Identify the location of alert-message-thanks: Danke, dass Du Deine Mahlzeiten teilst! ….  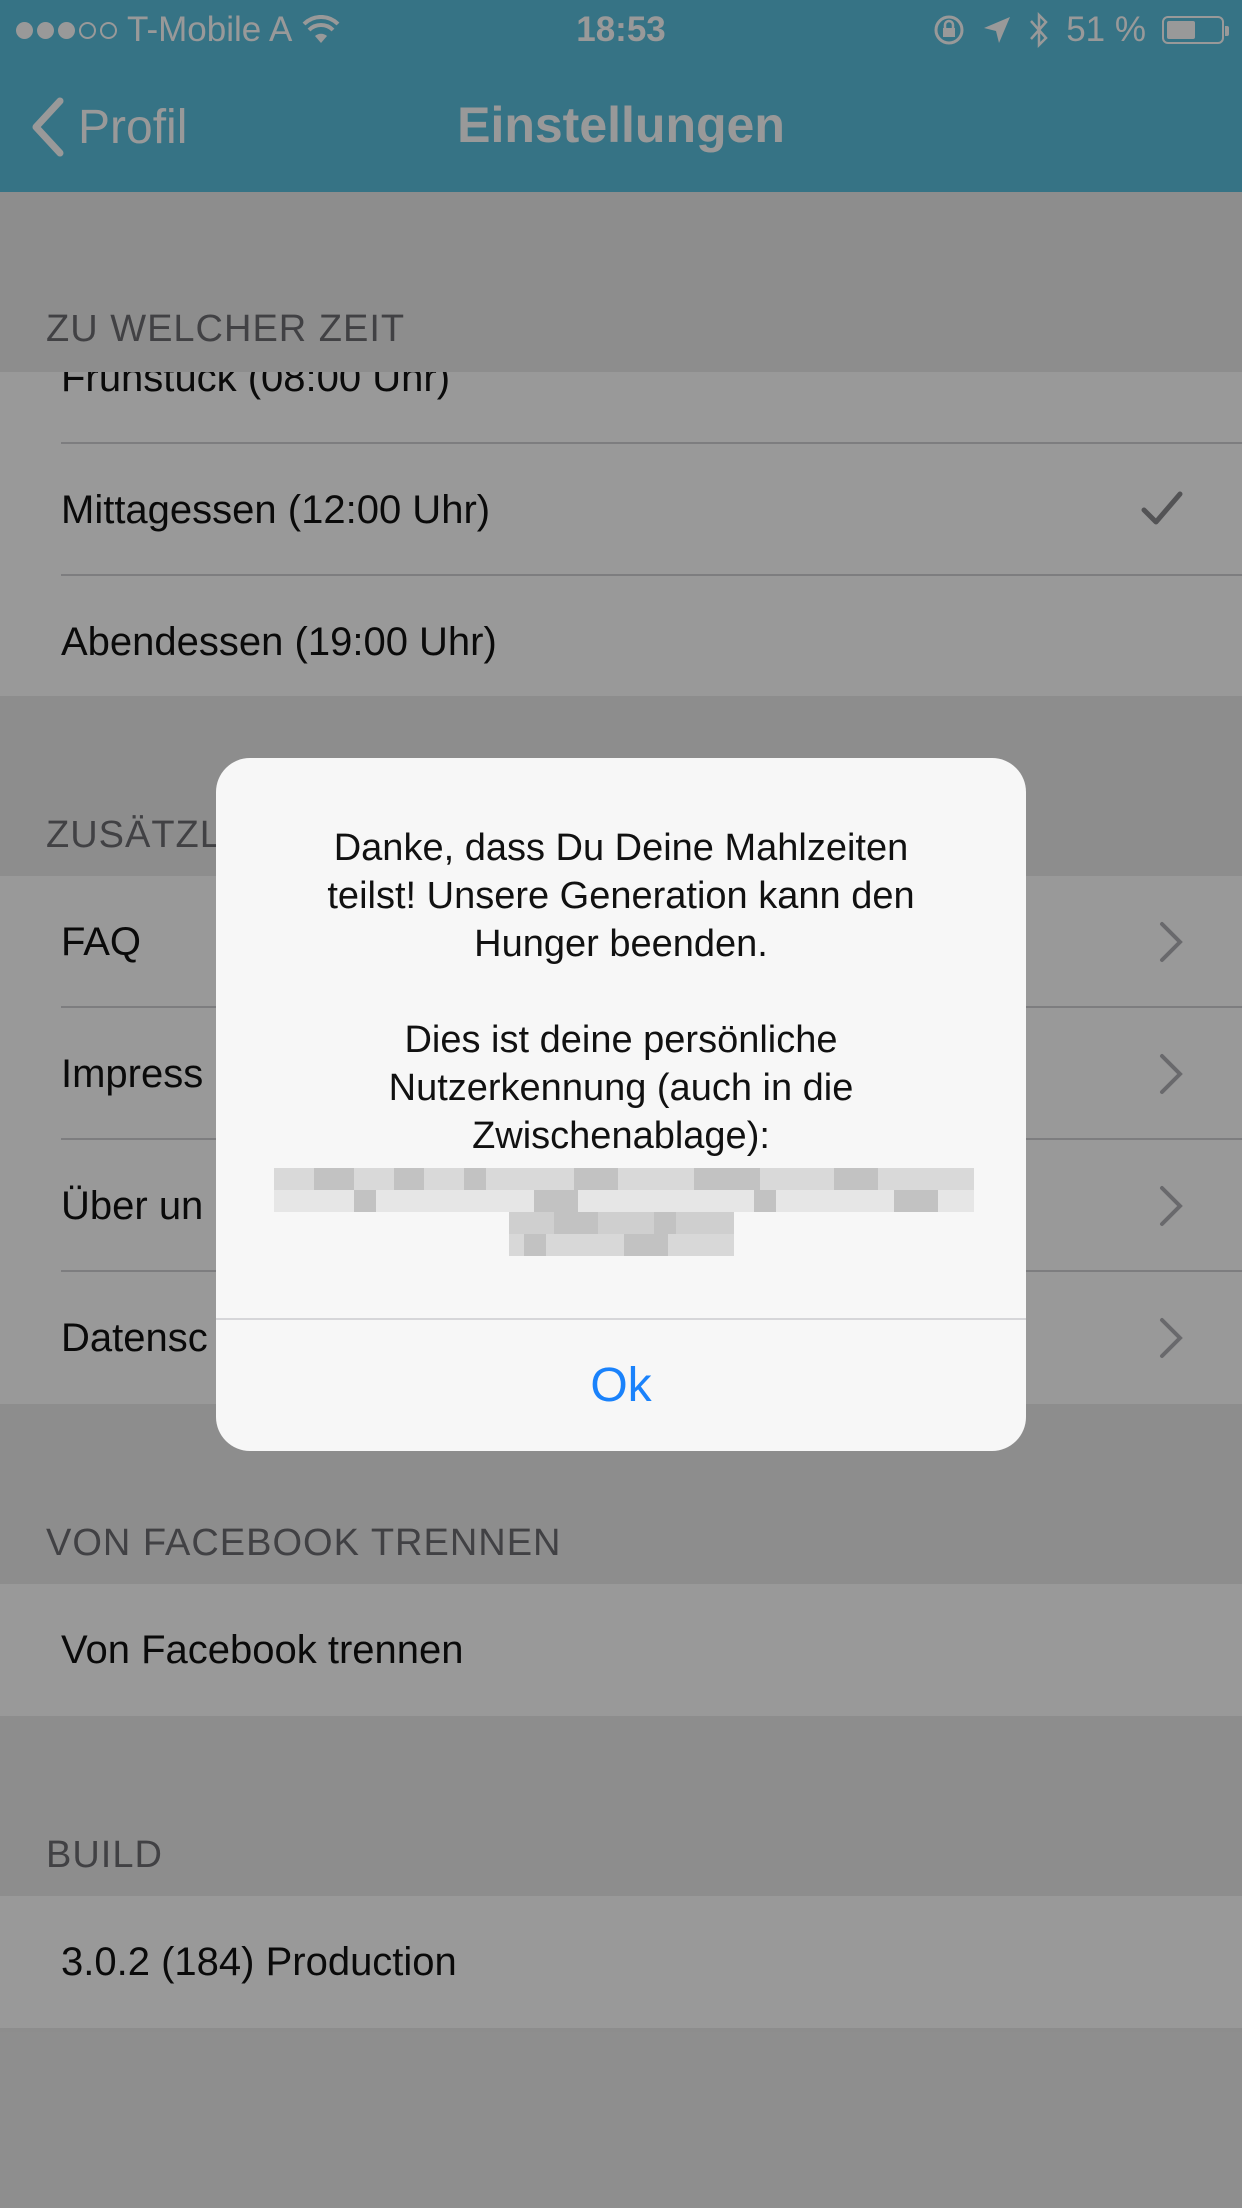
(621, 896).